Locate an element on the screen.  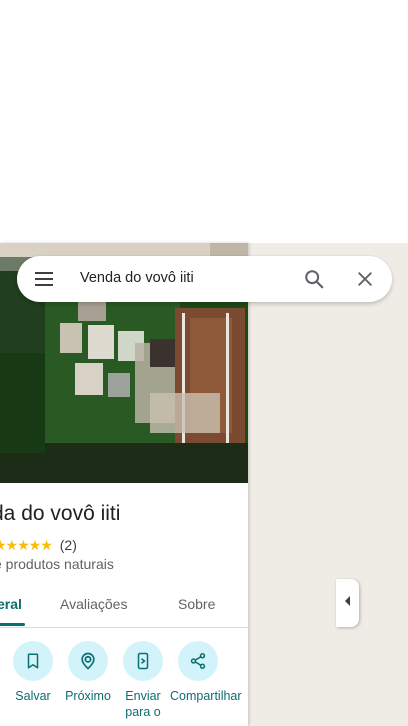
tab-bar: eral Avaliações Sobre is located at coordinates (124, 606).